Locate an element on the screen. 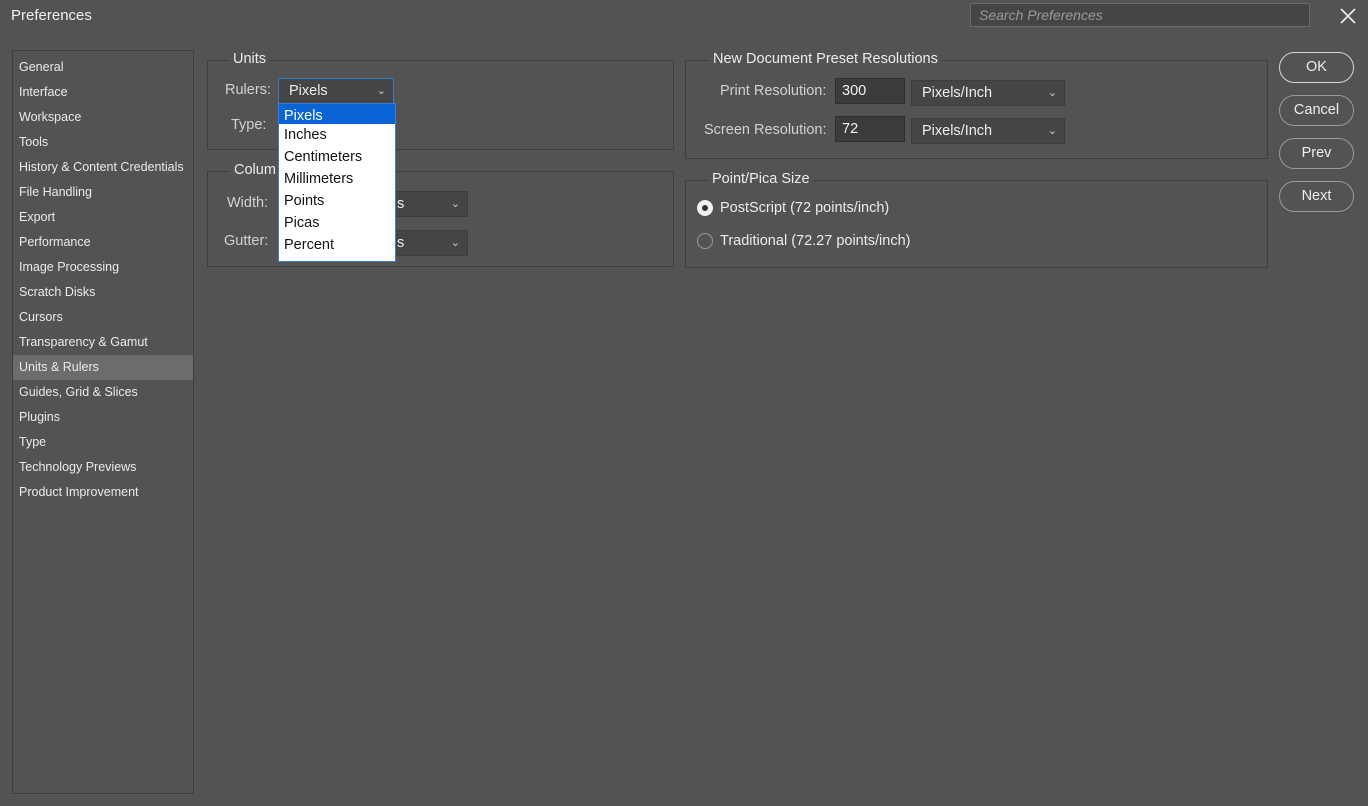 This screenshot has height=806, width=1368. dropdown-option-centimeters: Centimeters is located at coordinates (337, 157).